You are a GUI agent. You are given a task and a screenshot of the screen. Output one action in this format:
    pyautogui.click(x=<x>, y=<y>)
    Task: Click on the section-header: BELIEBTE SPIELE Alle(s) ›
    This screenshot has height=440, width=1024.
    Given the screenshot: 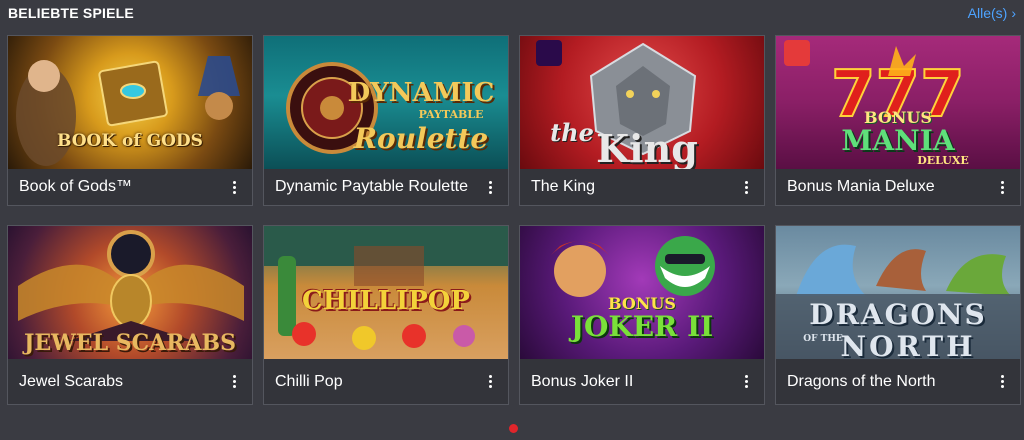 What is the action you would take?
    pyautogui.click(x=512, y=13)
    